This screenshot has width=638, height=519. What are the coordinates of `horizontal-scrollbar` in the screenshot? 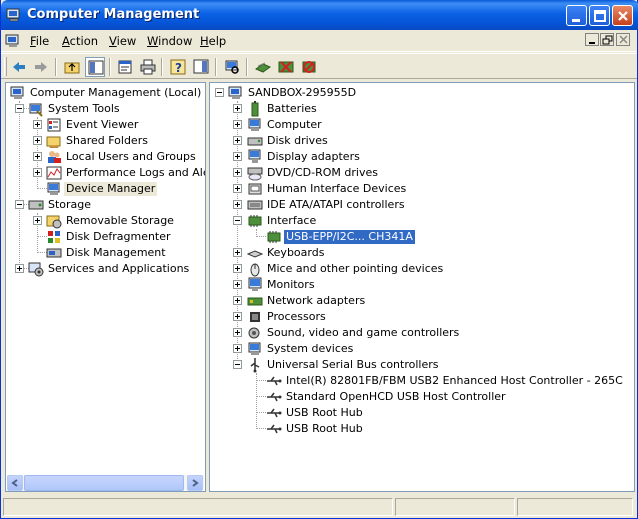 It's located at (105, 482).